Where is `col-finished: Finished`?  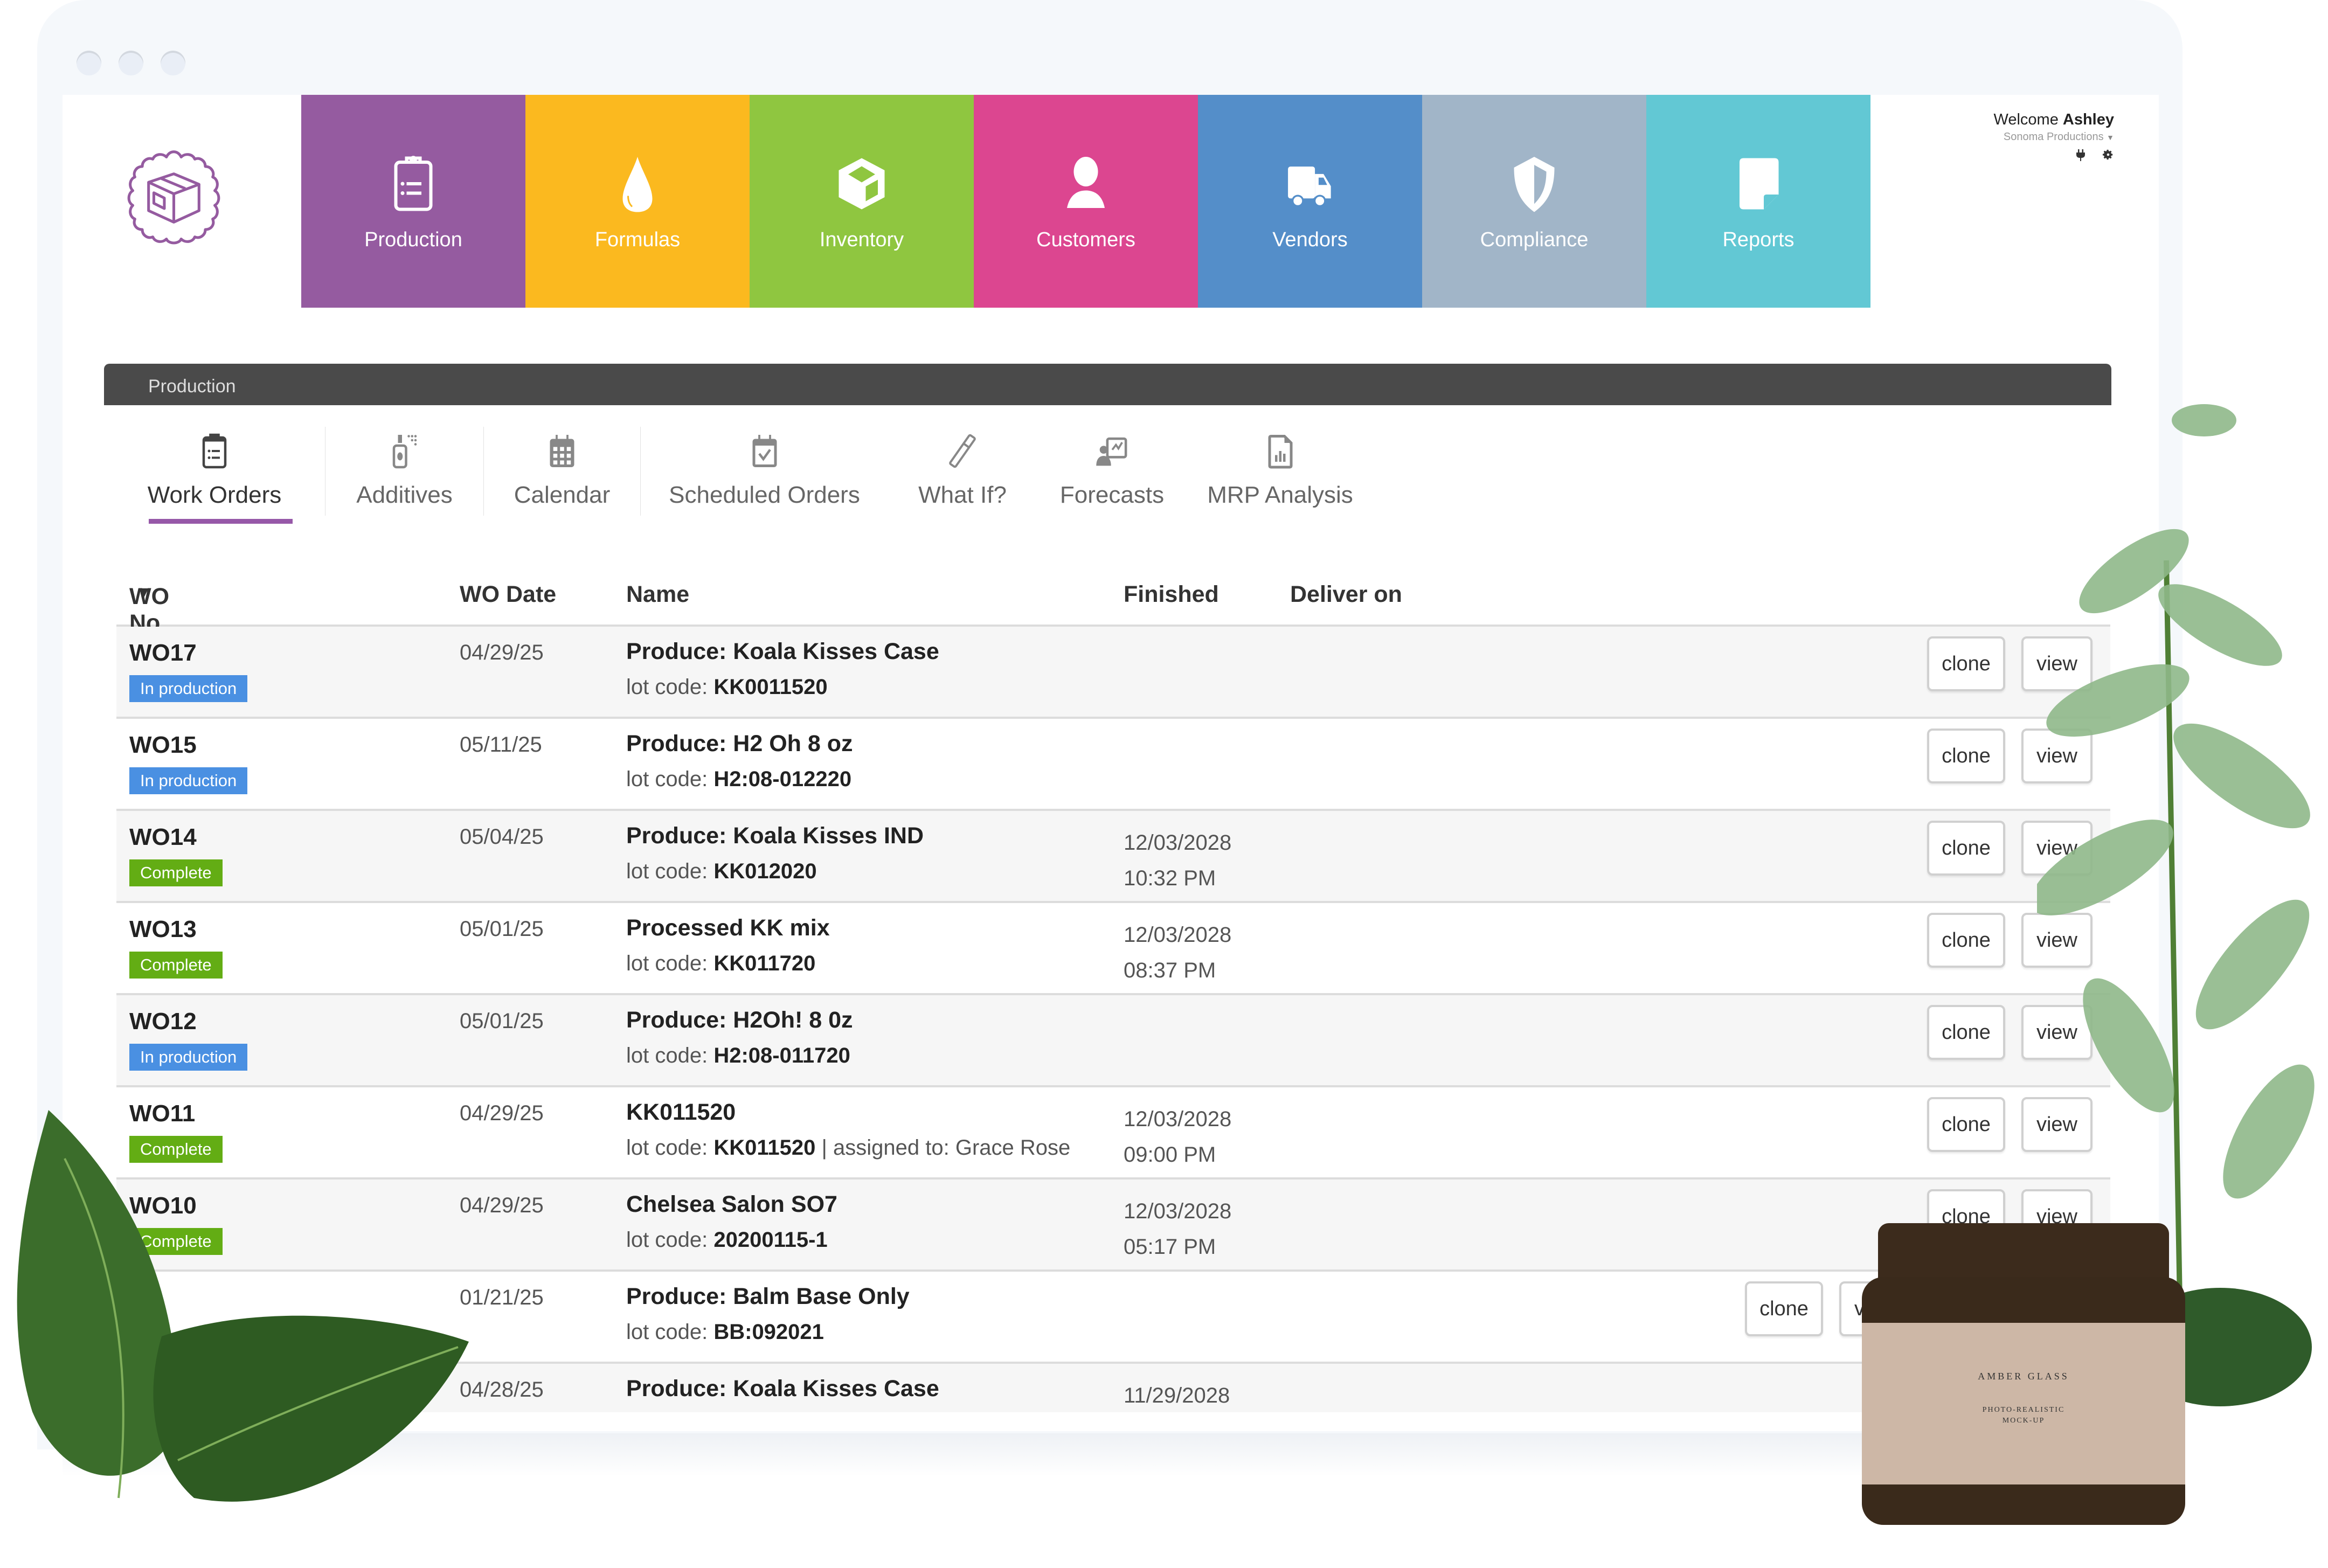 col-finished: Finished is located at coordinates (1171, 594).